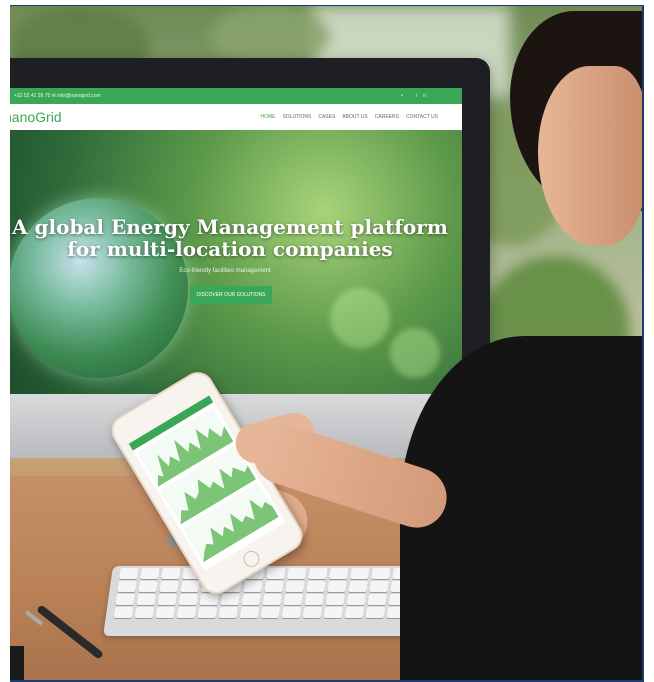 Image resolution: width=654 pixels, height=682 pixels. What do you see at coordinates (230, 249) in the screenshot?
I see `hero-title-line2: for multi-location companies` at bounding box center [230, 249].